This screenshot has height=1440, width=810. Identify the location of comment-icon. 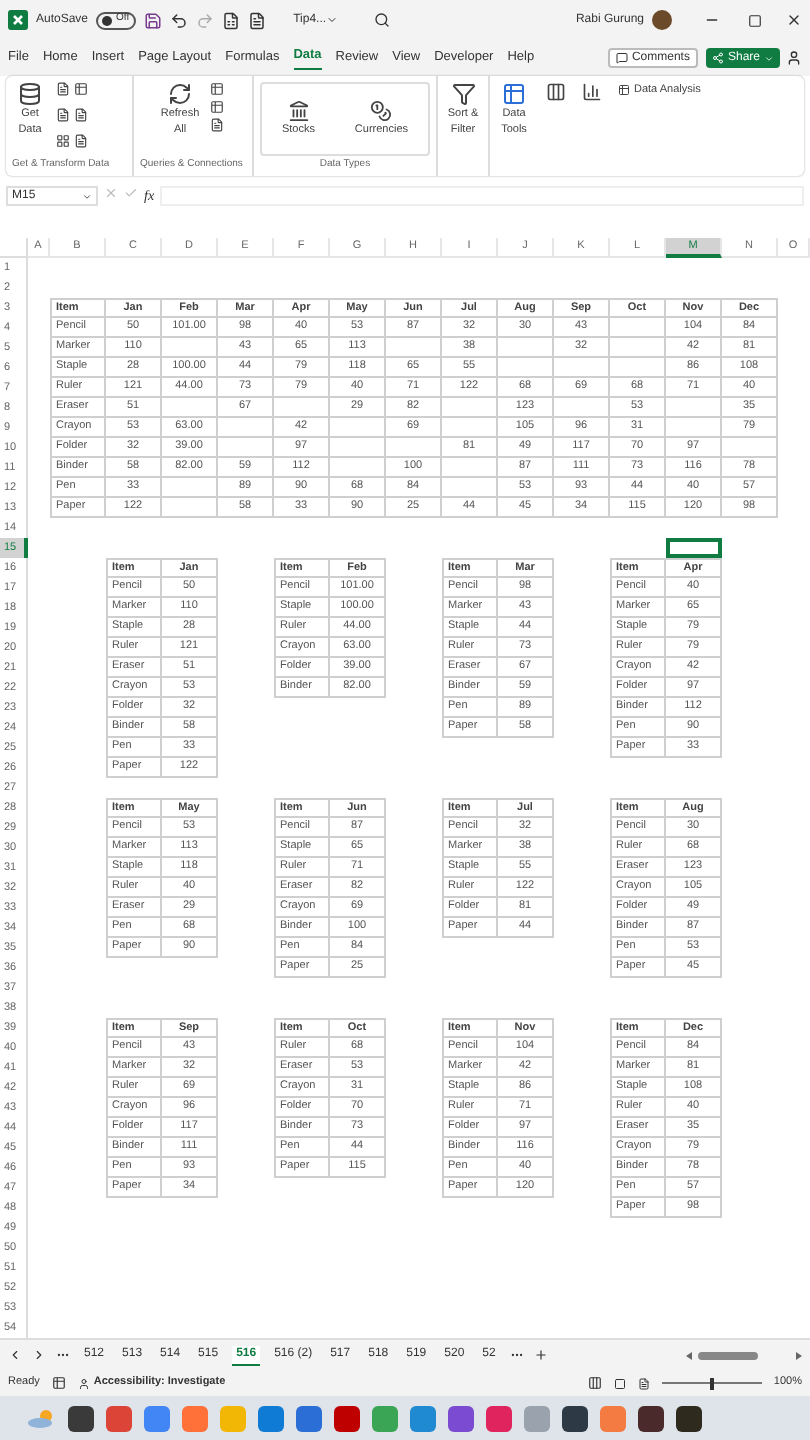
(621, 58).